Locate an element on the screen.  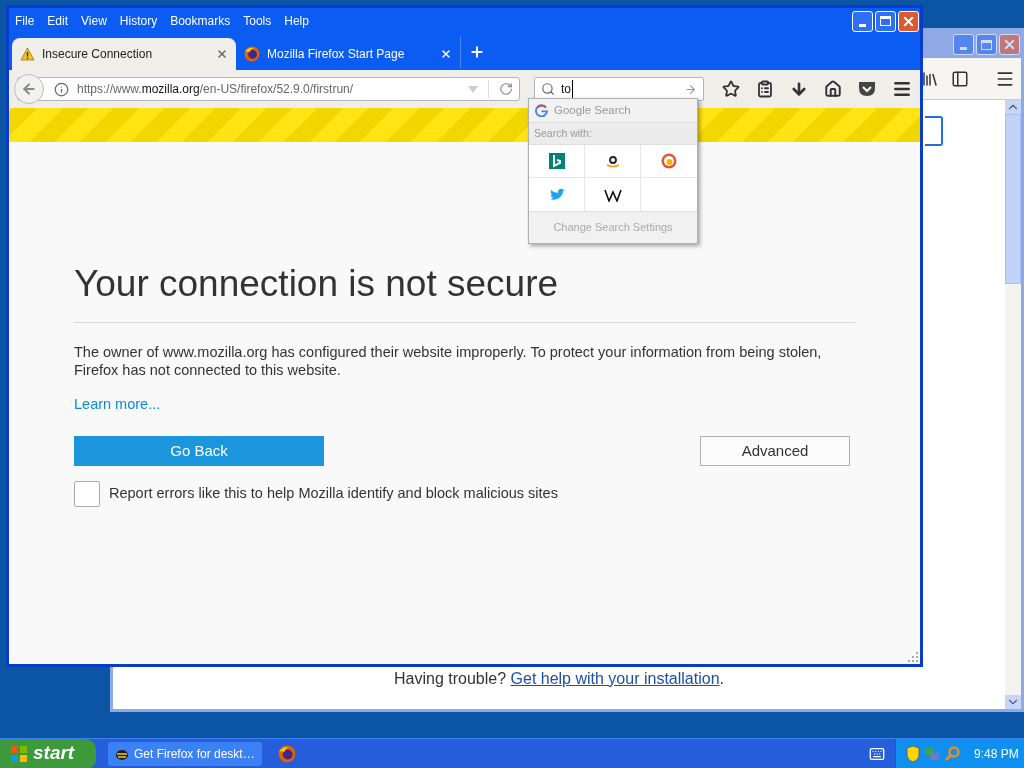
menu-item: Tools is located at coordinates (257, 21).